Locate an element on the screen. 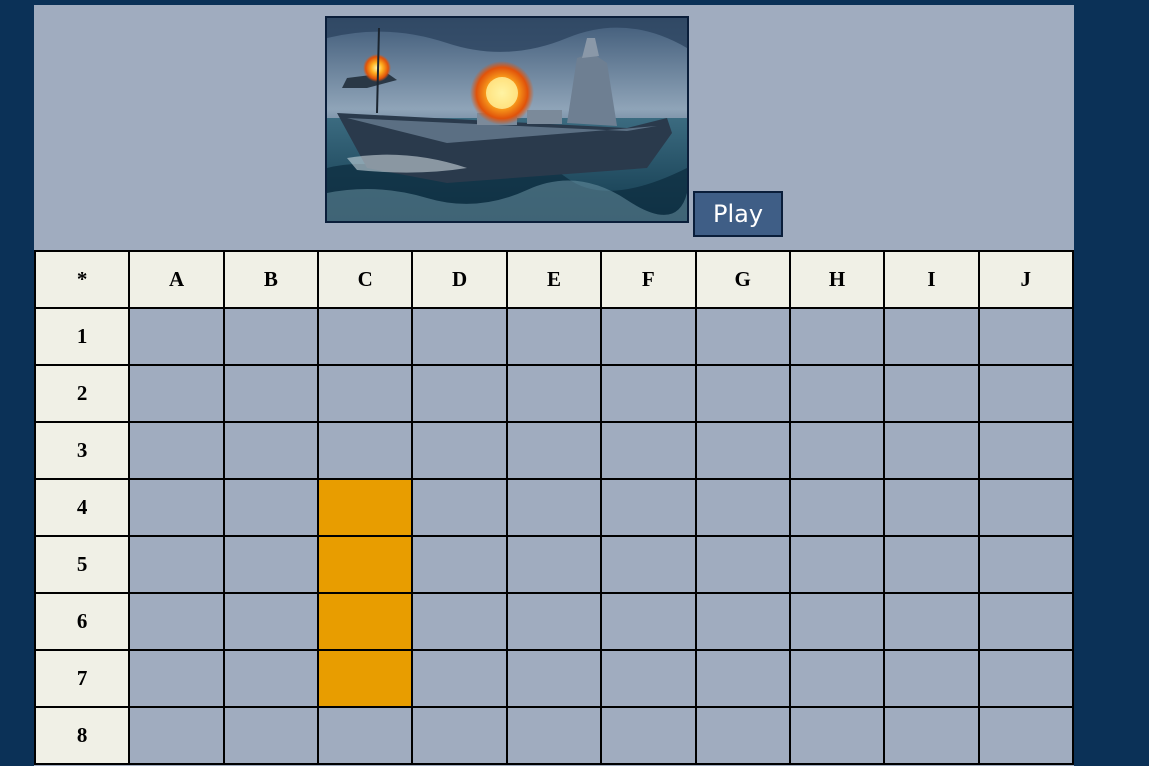  board-cell-f4 is located at coordinates (648, 507).